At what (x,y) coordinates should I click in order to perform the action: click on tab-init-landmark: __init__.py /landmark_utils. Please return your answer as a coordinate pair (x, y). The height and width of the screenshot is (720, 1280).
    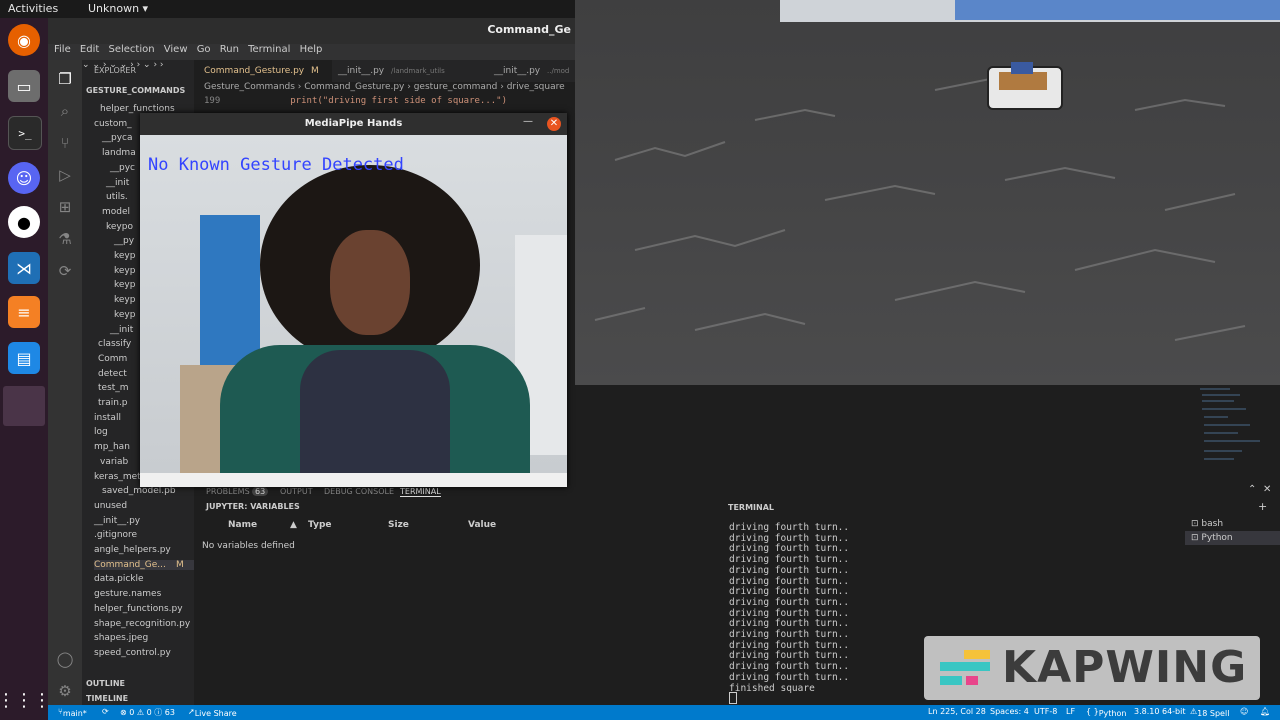
    Looking at the image, I should click on (403, 71).